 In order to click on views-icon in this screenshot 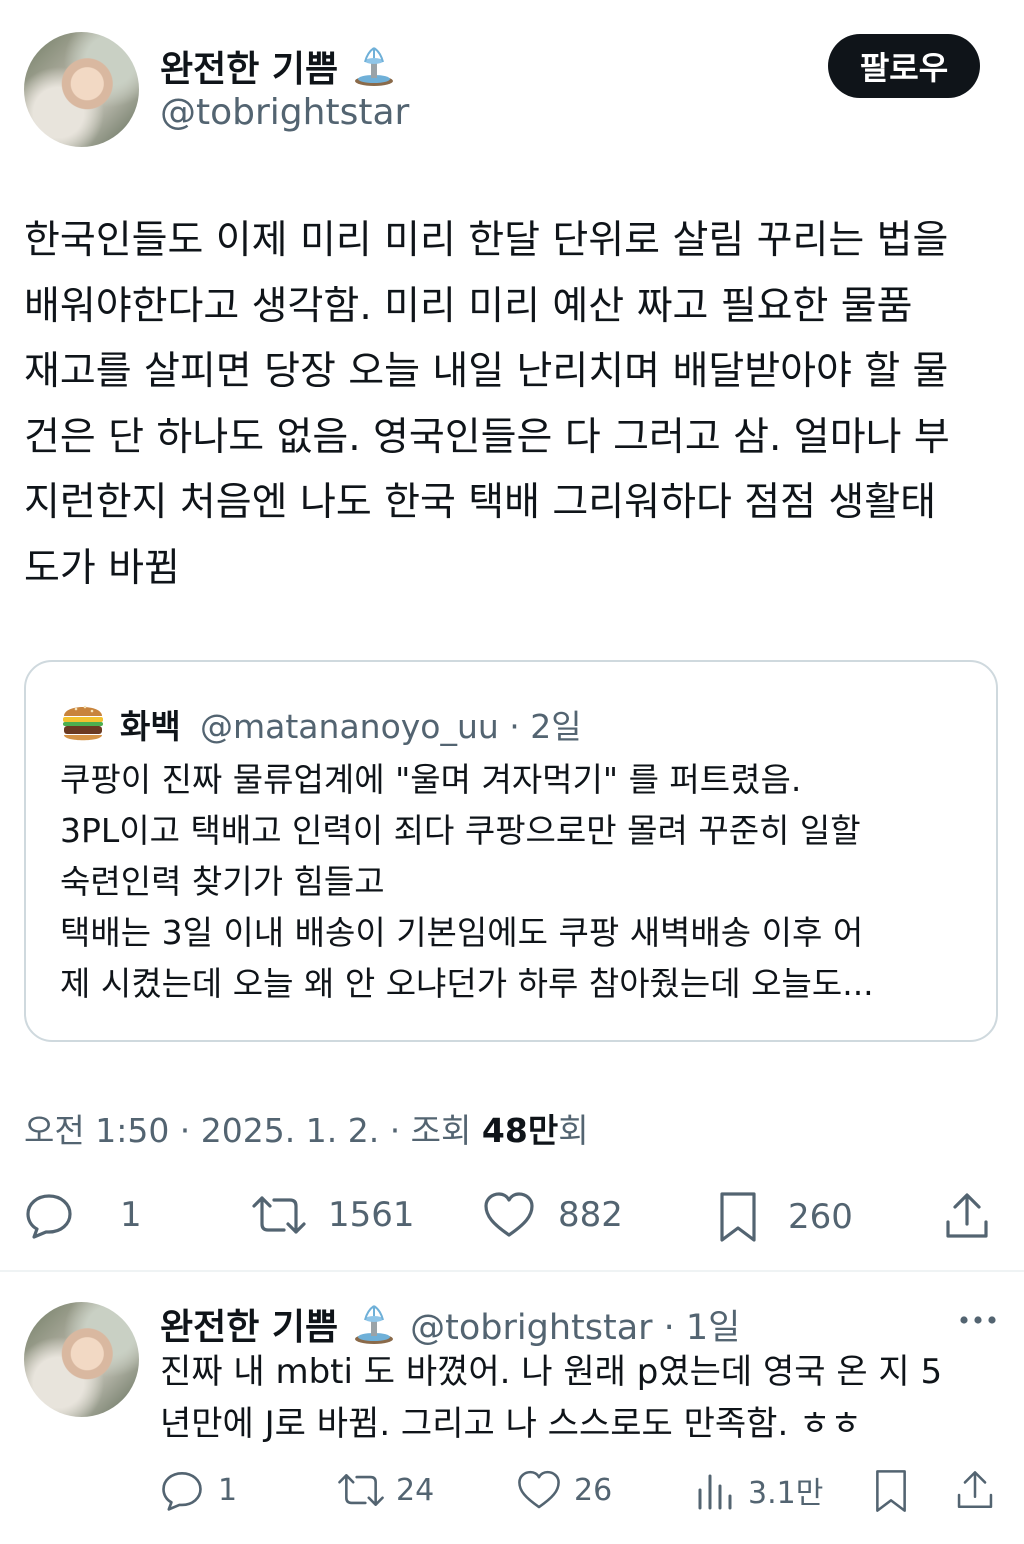, I will do `click(715, 1492)`.